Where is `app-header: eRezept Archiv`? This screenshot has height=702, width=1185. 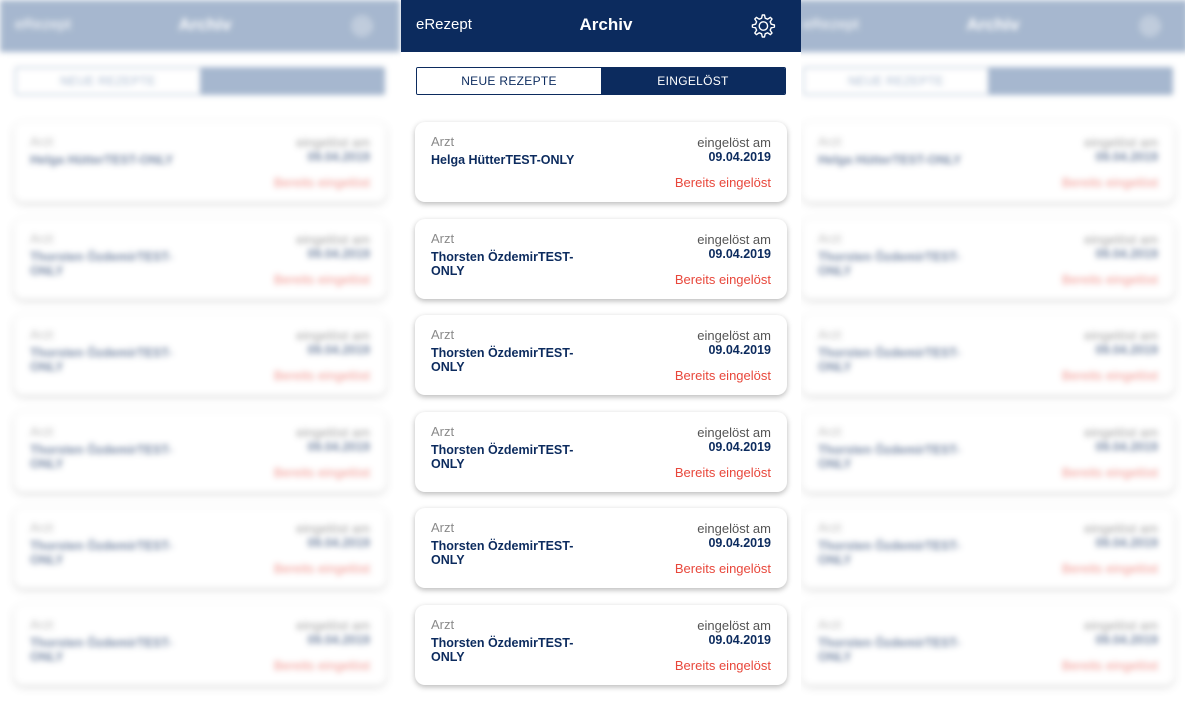
app-header: eRezept Archiv is located at coordinates (986, 26).